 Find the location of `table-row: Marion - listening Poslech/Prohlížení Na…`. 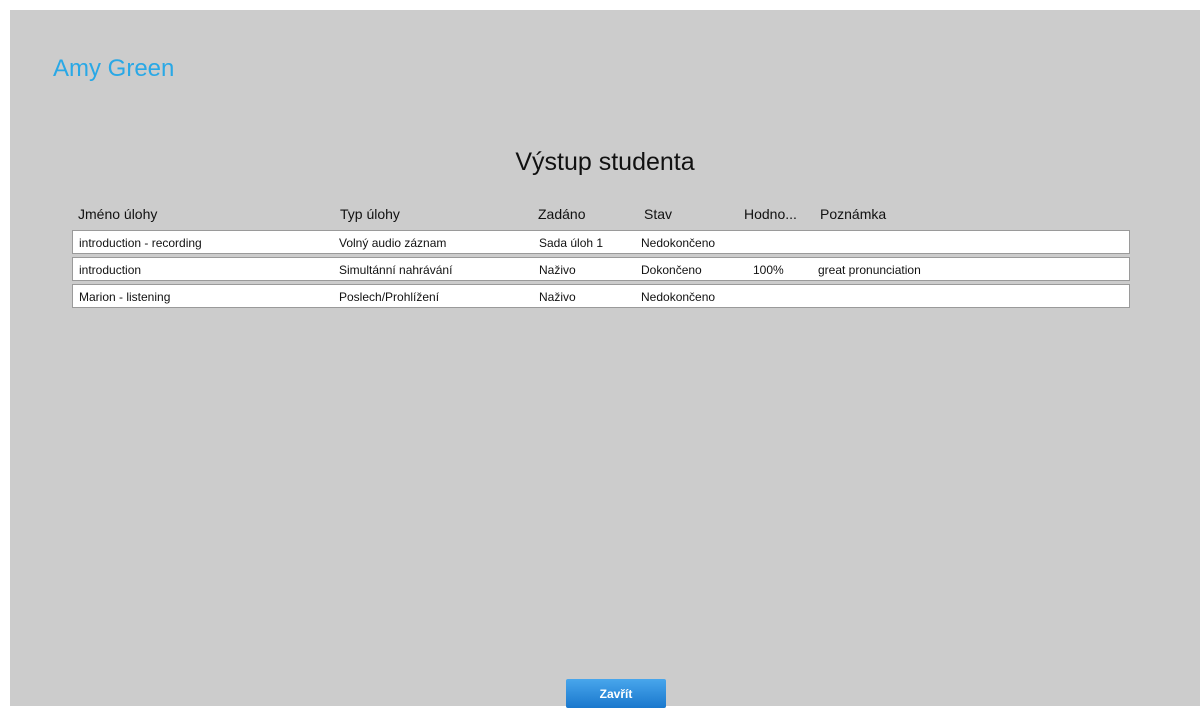

table-row: Marion - listening Poslech/Prohlížení Na… is located at coordinates (601, 296).